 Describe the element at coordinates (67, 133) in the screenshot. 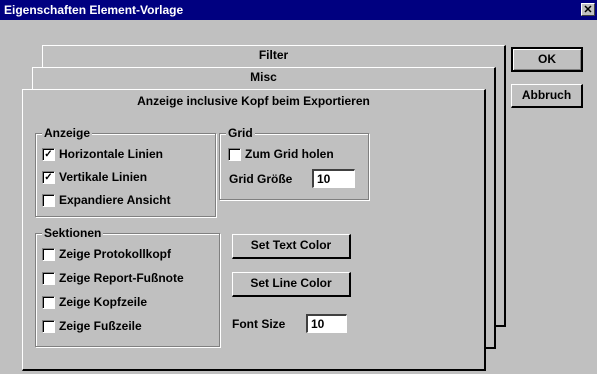

I see `anzeige-legend: Anzeige` at that location.